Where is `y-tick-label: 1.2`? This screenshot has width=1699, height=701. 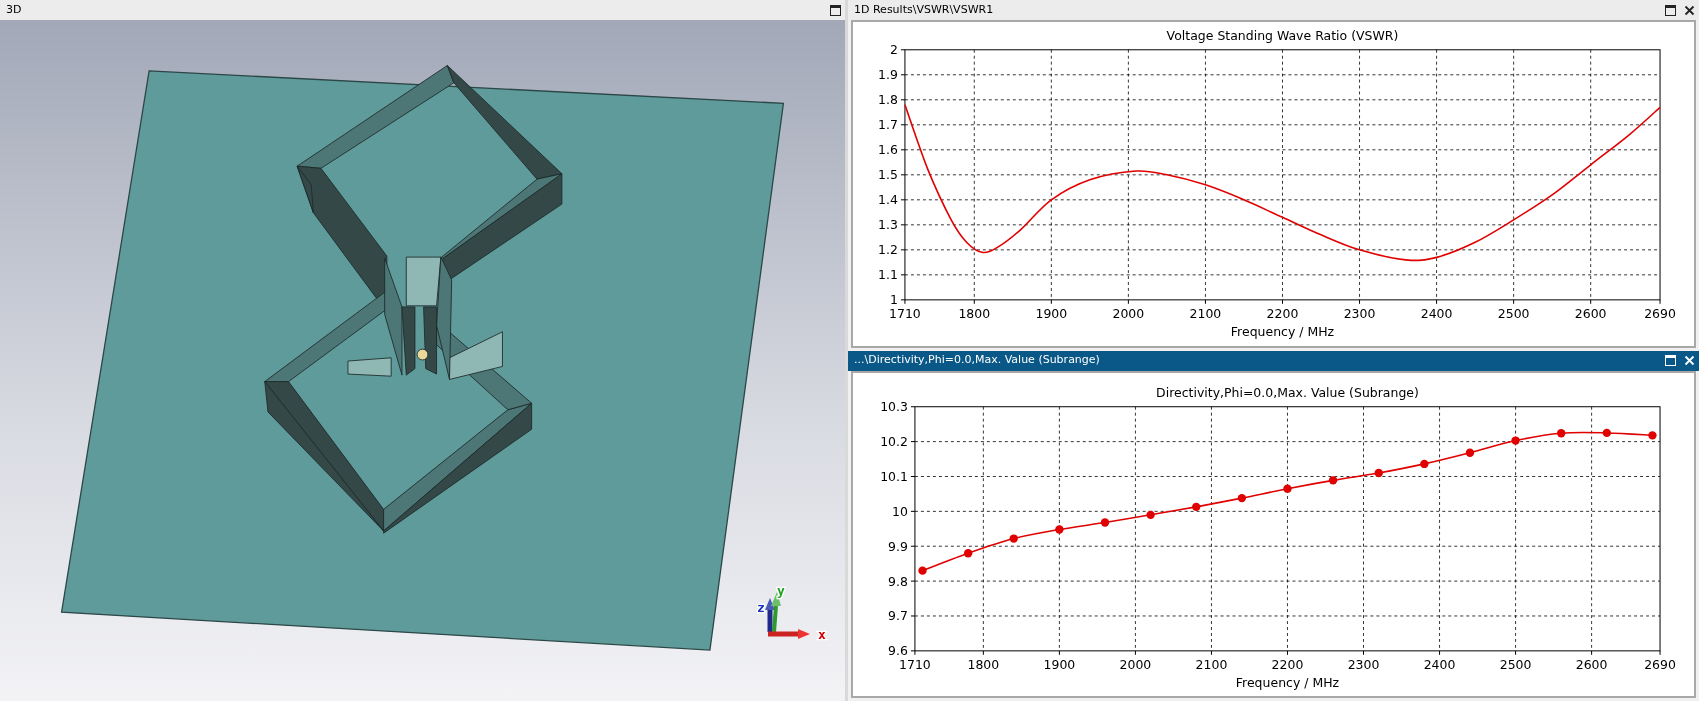
y-tick-label: 1.2 is located at coordinates (888, 250).